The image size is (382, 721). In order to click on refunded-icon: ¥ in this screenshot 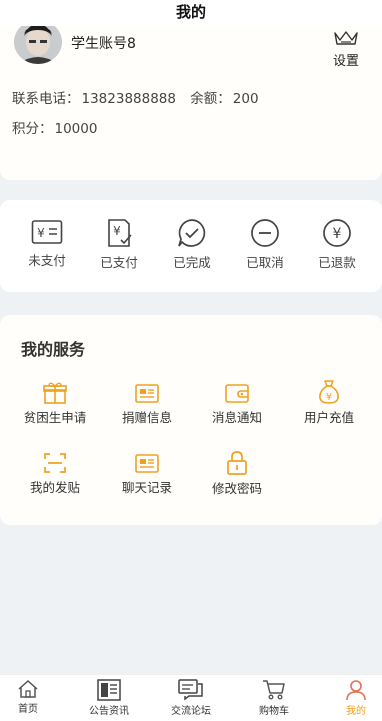, I will do `click(337, 233)`.